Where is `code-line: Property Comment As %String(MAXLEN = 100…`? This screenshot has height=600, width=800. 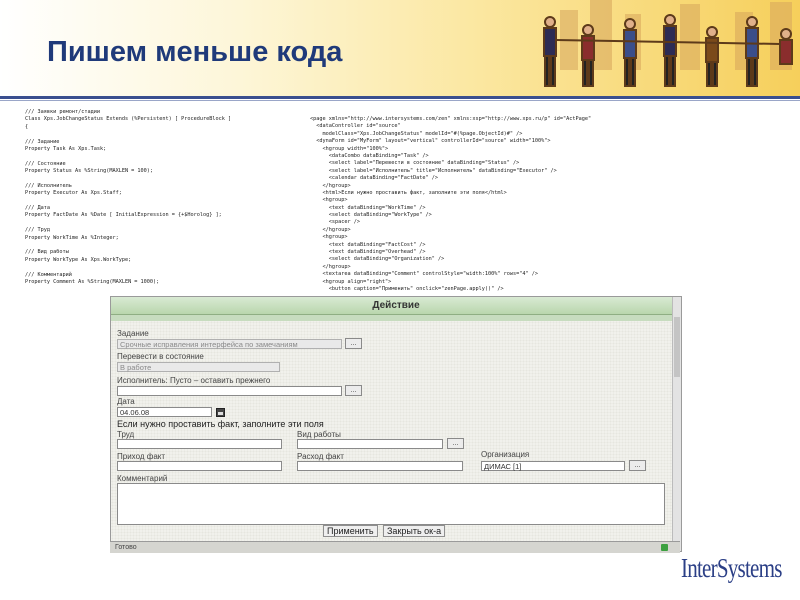 code-line: Property Comment As %String(MAXLEN = 100… is located at coordinates (92, 281).